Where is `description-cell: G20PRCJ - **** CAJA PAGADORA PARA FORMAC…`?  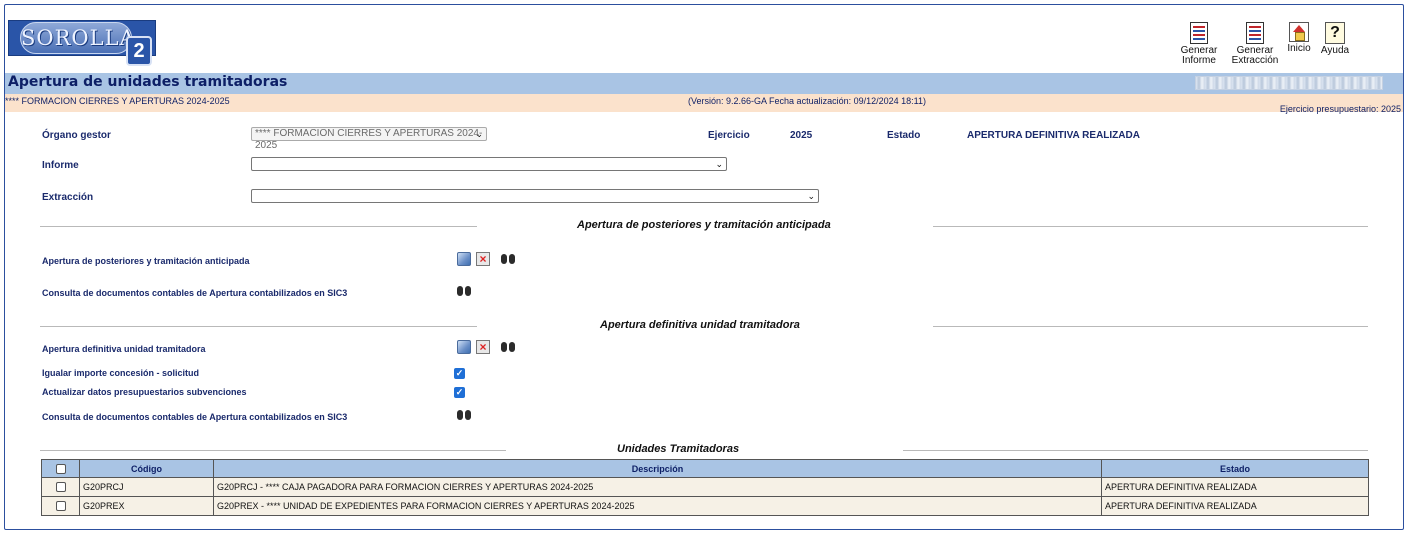 description-cell: G20PRCJ - **** CAJA PAGADORA PARA FORMAC… is located at coordinates (657, 487).